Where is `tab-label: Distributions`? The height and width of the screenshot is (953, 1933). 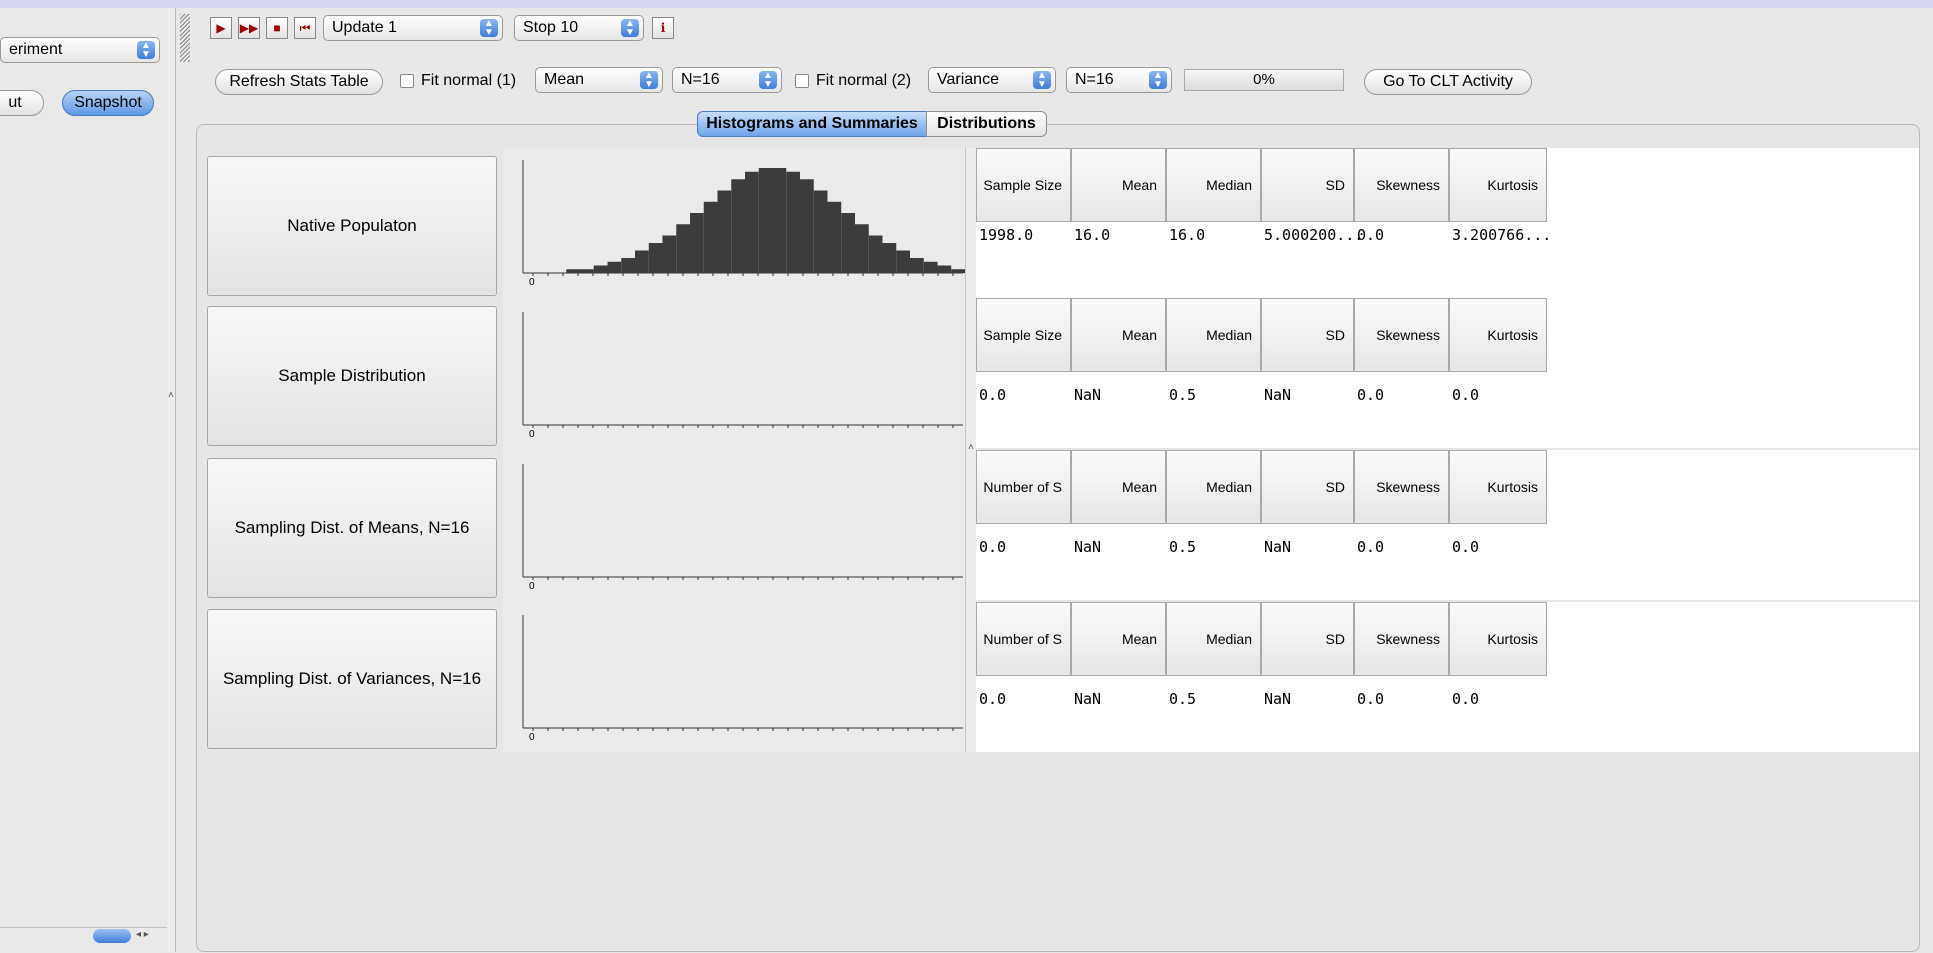
tab-label: Distributions is located at coordinates (986, 123).